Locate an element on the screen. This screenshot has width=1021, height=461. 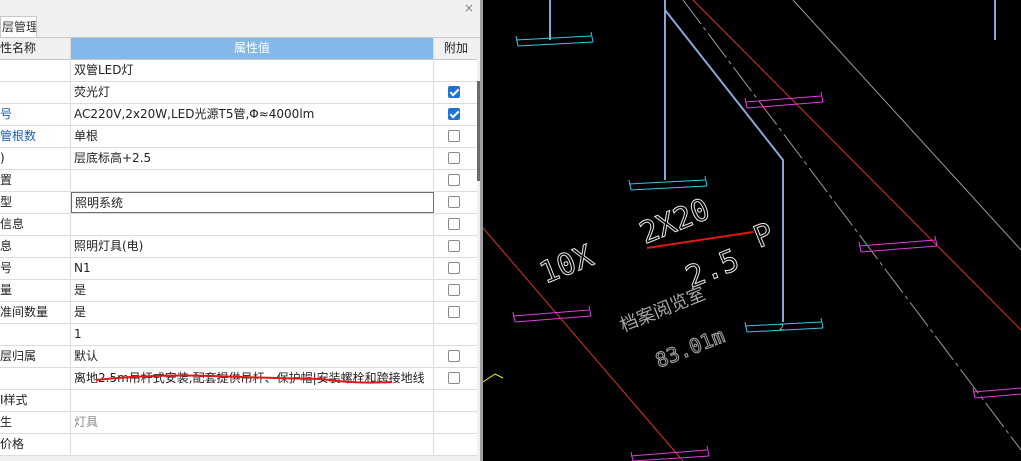
property-row: 量是 is located at coordinates (238, 291).